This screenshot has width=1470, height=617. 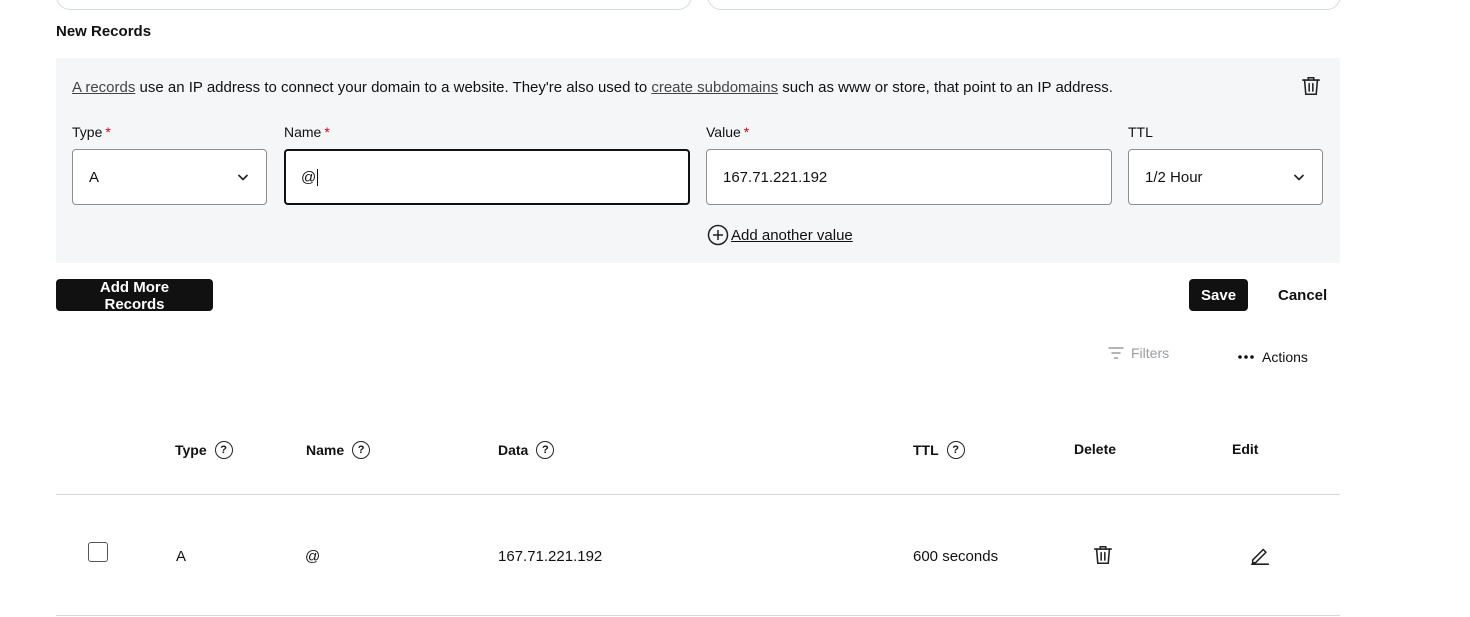 What do you see at coordinates (1302, 295) in the screenshot?
I see `cancel-button: Cancel` at bounding box center [1302, 295].